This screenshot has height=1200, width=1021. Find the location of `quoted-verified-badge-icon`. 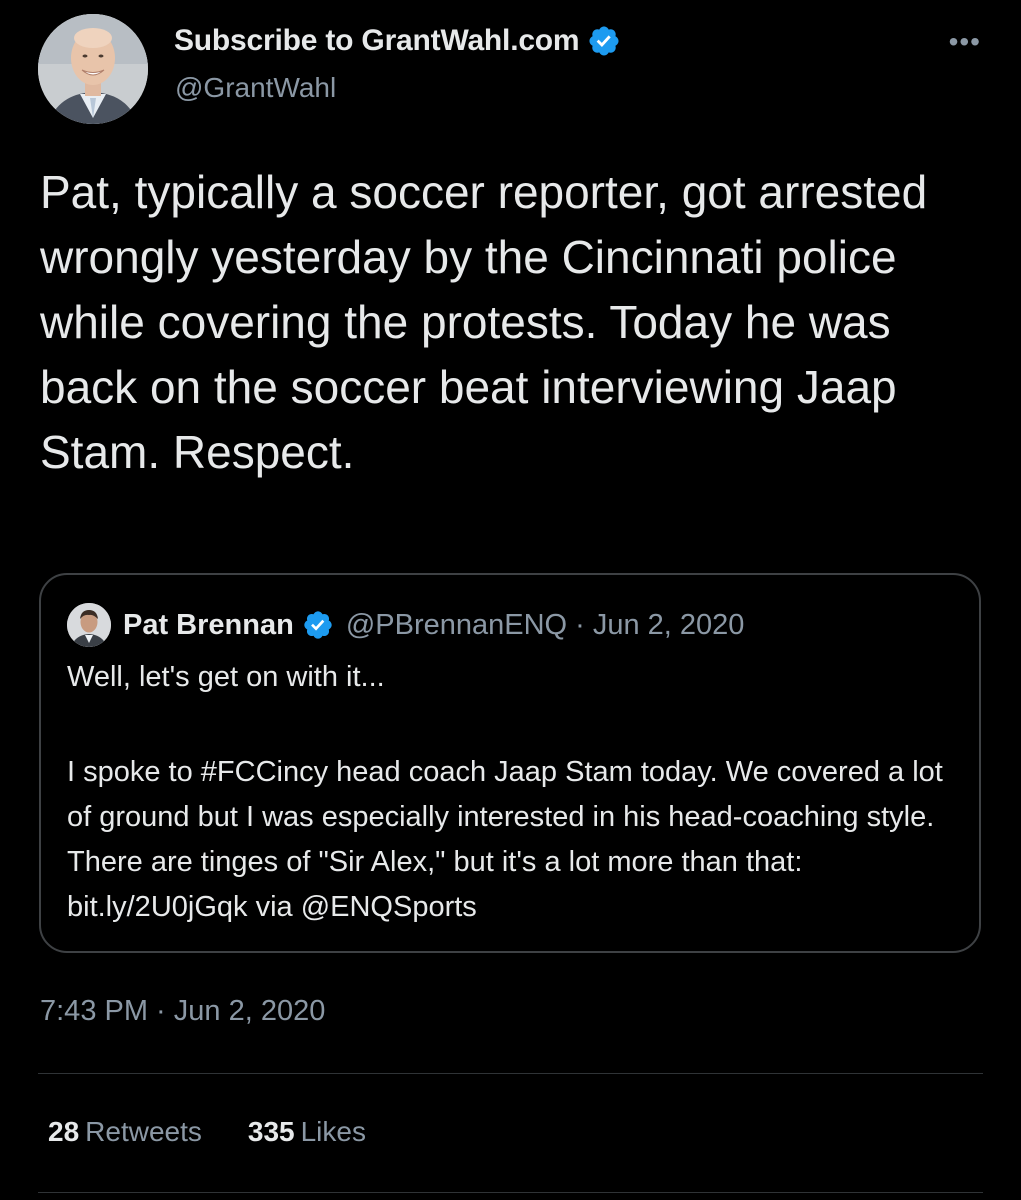

quoted-verified-badge-icon is located at coordinates (318, 625).